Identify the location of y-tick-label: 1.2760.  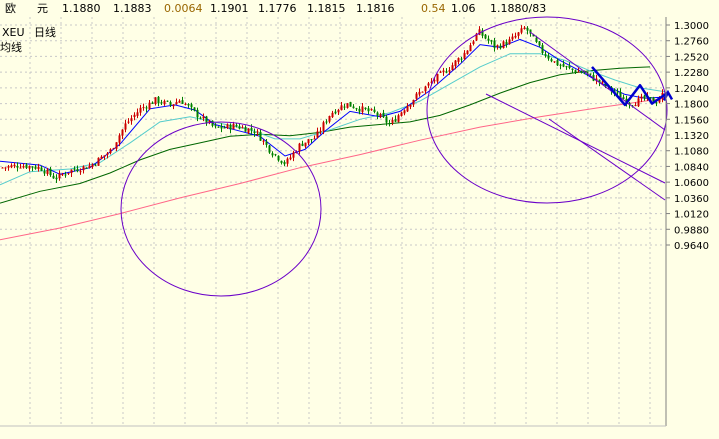
(691, 42).